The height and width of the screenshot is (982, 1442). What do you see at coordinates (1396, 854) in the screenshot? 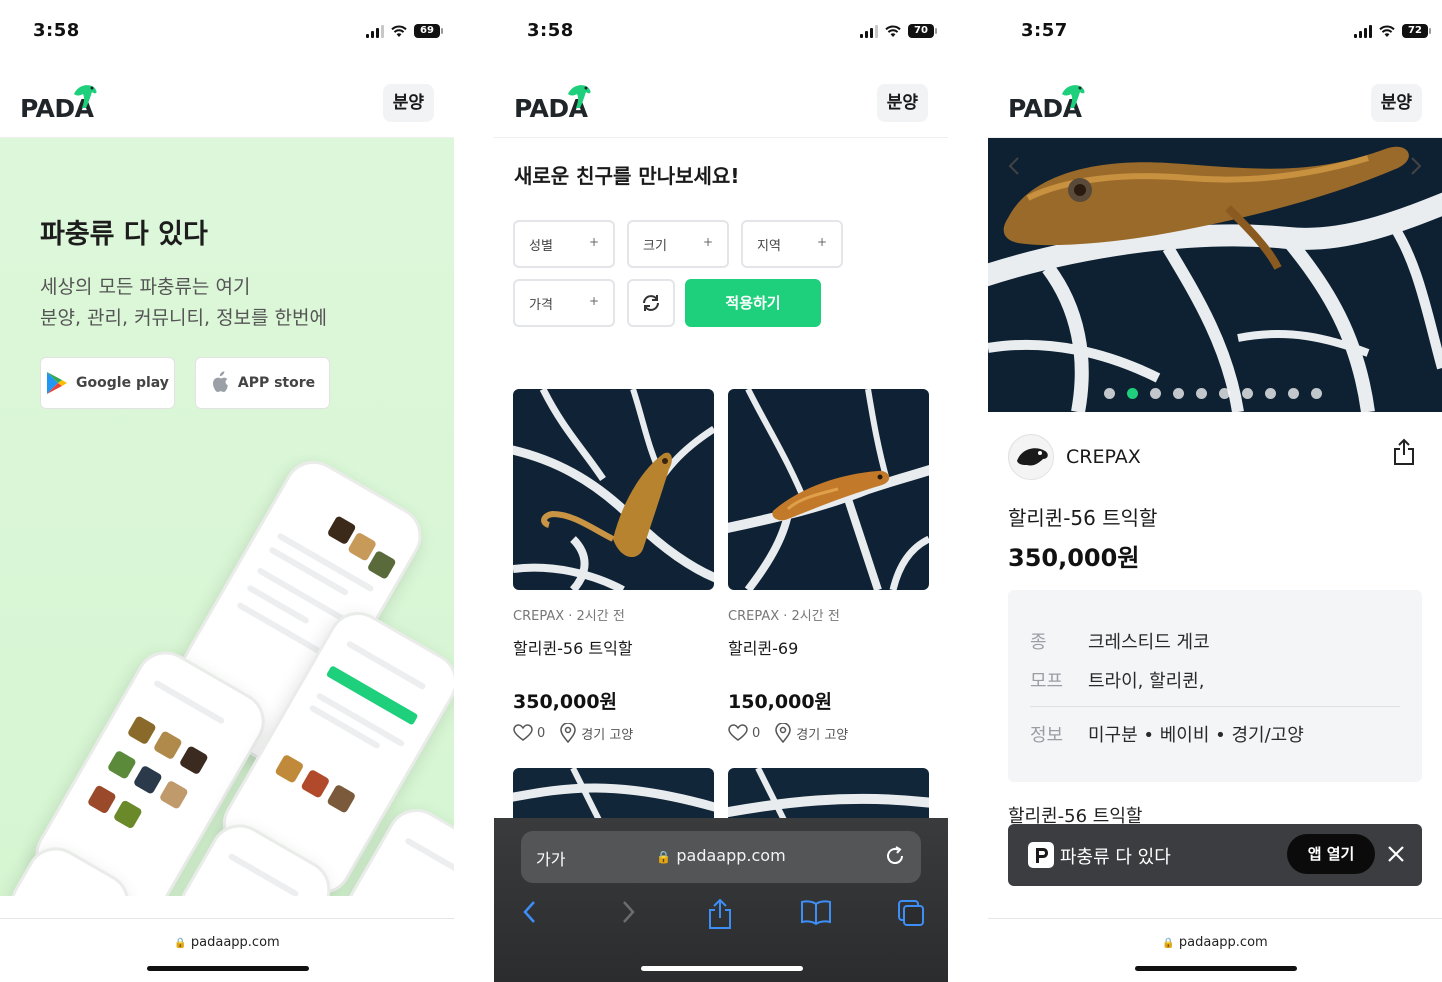
I see `close-icon` at bounding box center [1396, 854].